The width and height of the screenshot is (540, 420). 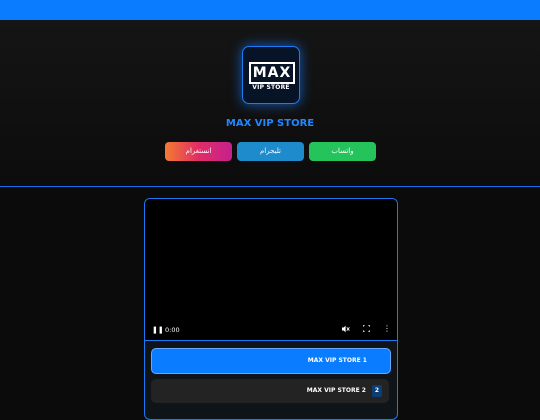 I want to click on mute-icon-graphic, so click(x=346, y=329).